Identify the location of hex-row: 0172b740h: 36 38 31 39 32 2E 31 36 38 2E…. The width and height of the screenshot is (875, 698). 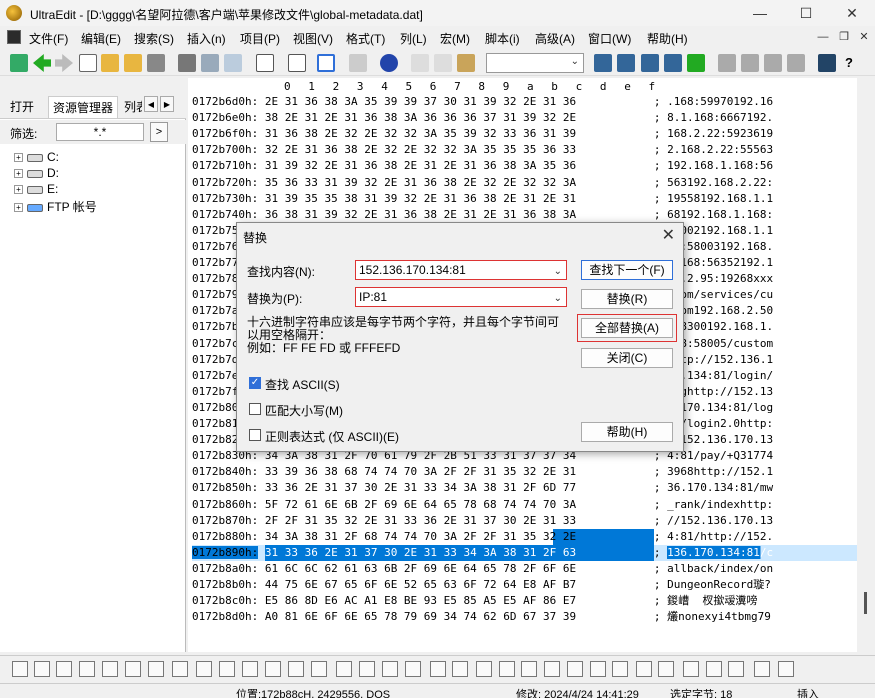
(524, 215).